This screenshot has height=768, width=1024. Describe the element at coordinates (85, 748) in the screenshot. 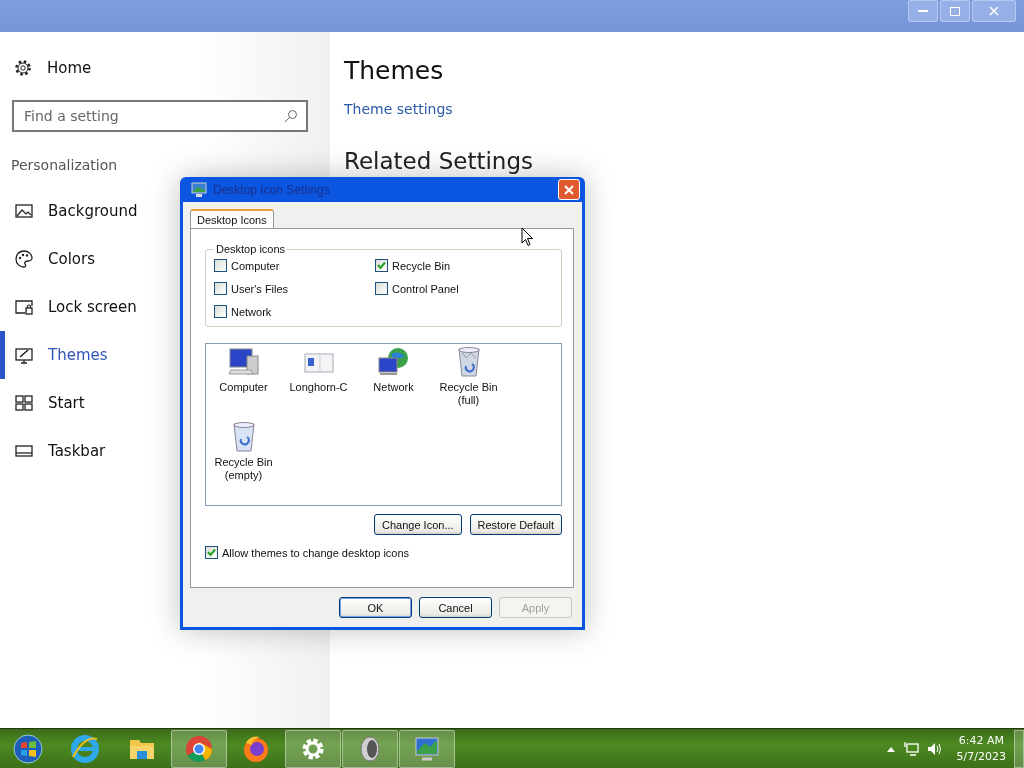

I see `browser-e-icon` at that location.